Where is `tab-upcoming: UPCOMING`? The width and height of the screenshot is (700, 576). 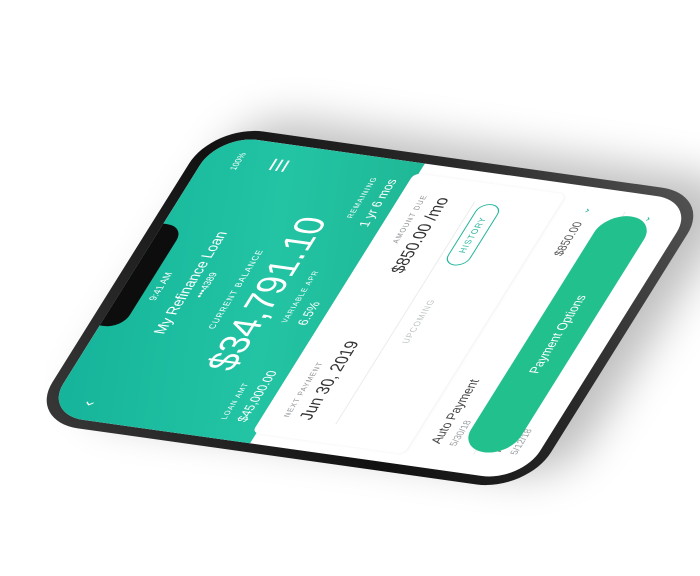 tab-upcoming: UPCOMING is located at coordinates (418, 321).